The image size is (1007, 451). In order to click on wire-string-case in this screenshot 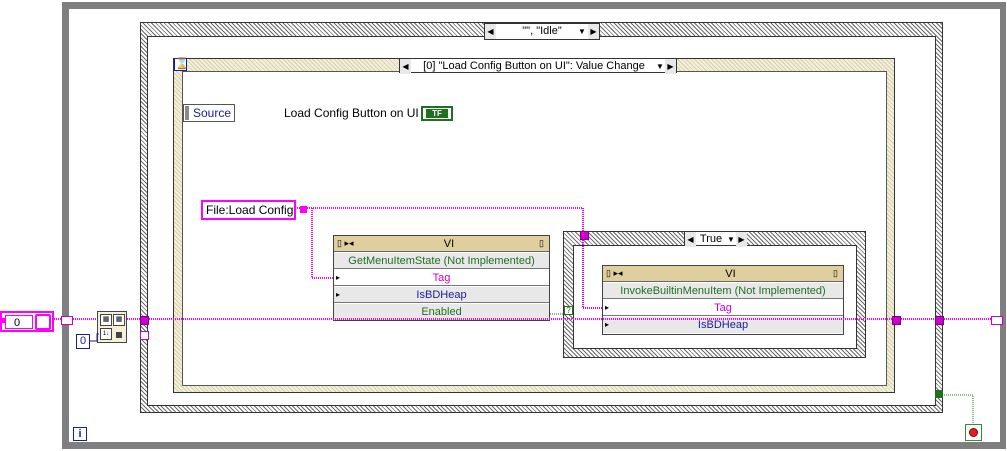, I will do `click(592, 274)`.